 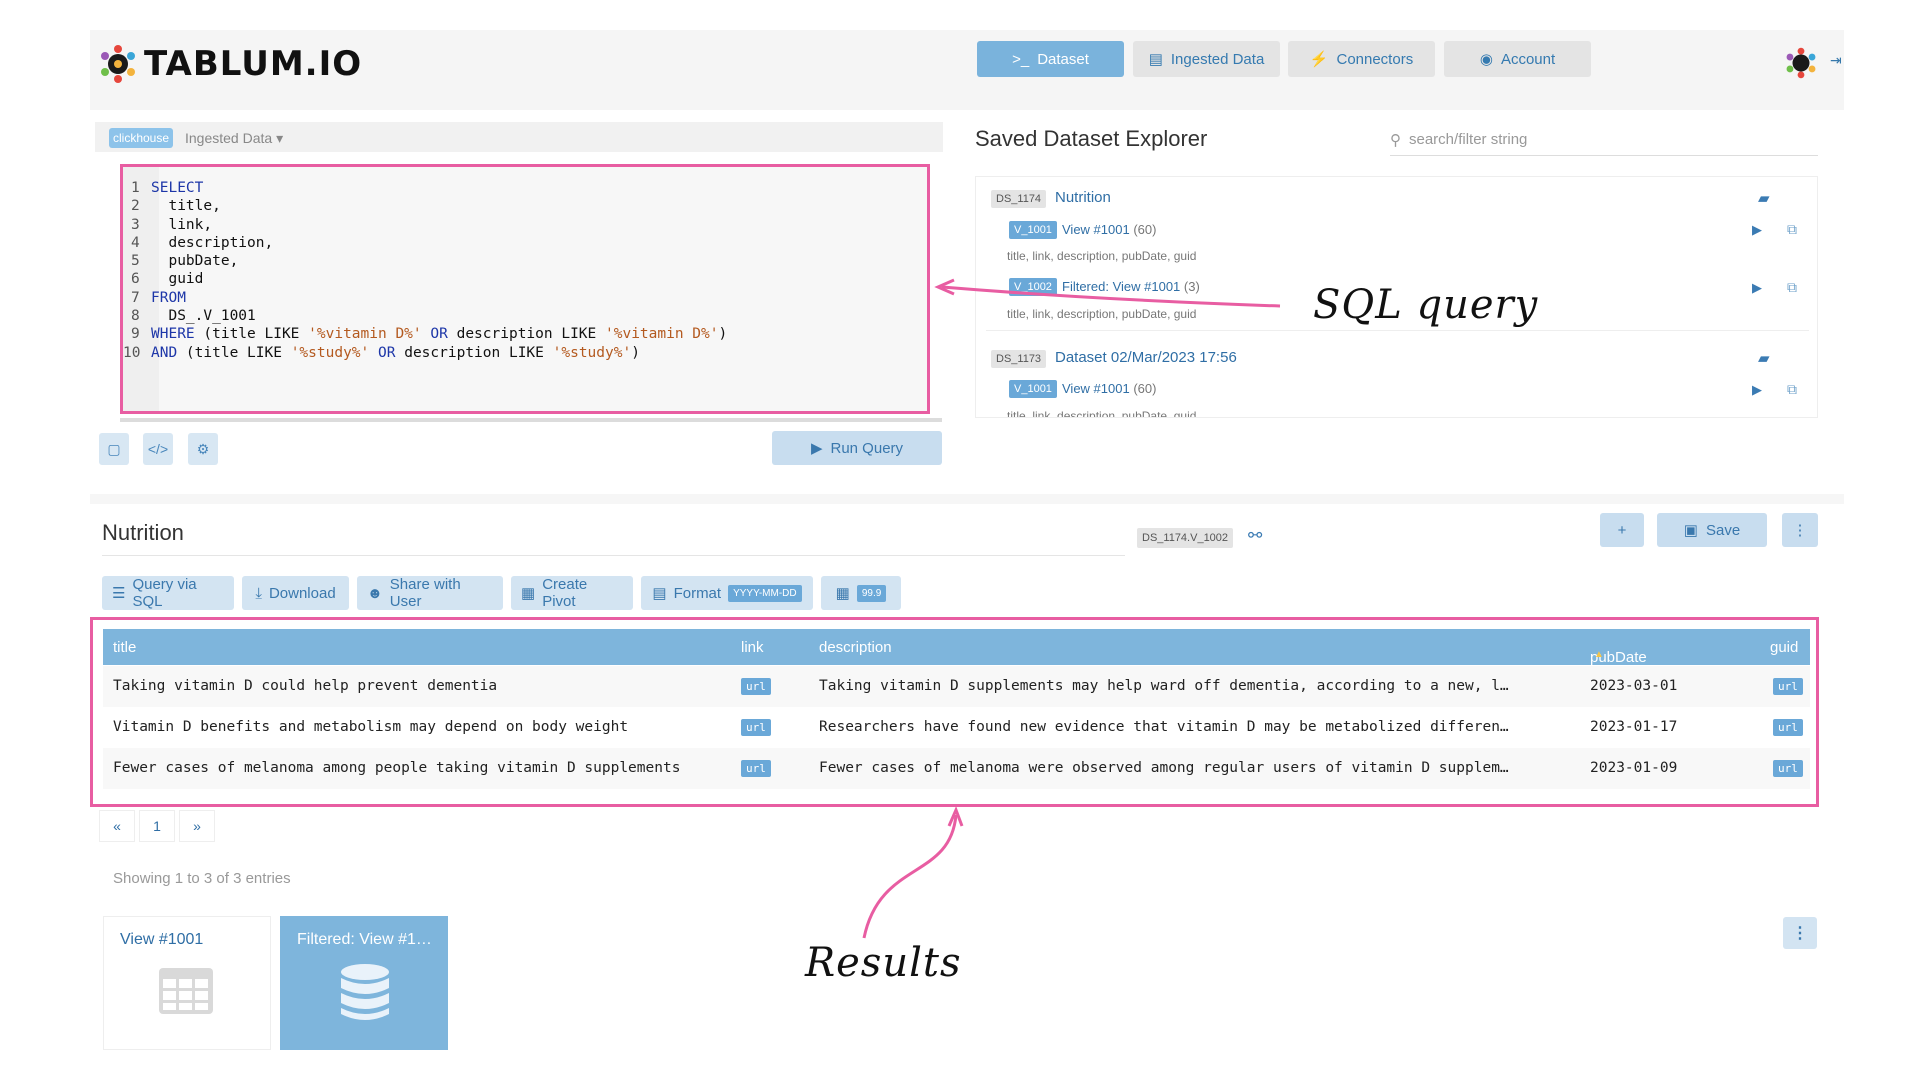 What do you see at coordinates (531, 420) in the screenshot?
I see `editor-scrollbar` at bounding box center [531, 420].